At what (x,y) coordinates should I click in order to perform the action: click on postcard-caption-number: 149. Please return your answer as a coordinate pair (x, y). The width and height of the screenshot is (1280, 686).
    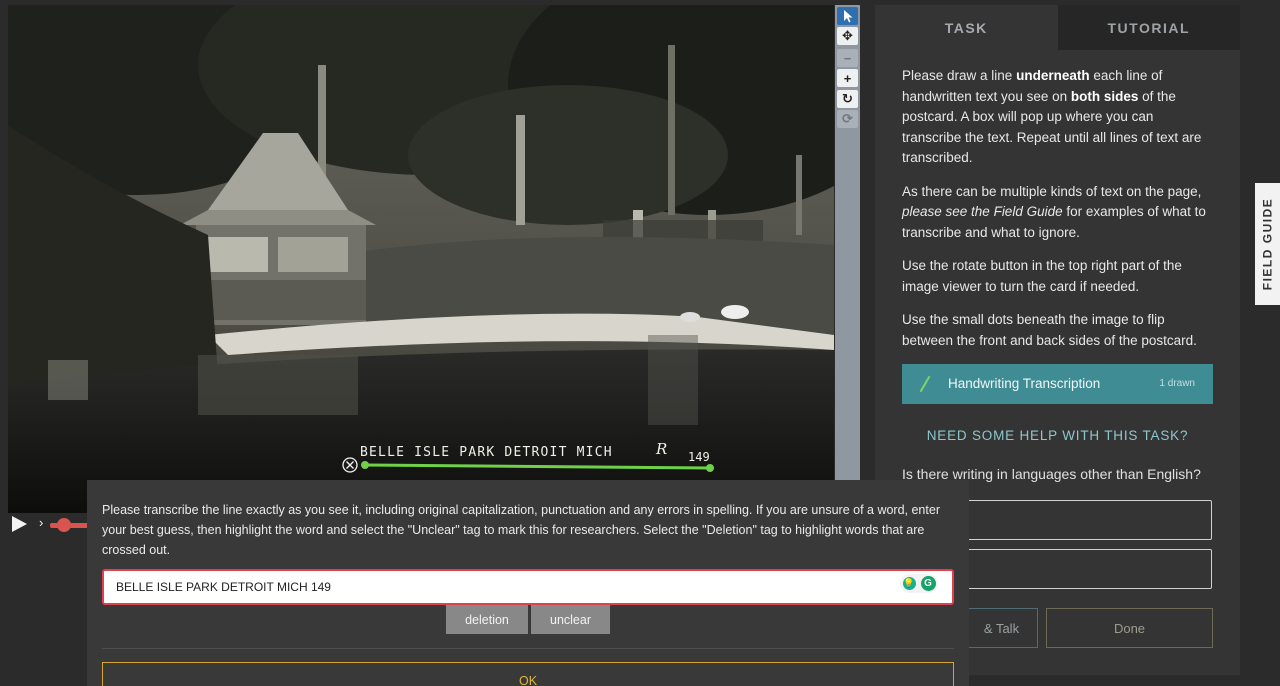
    Looking at the image, I should click on (699, 457).